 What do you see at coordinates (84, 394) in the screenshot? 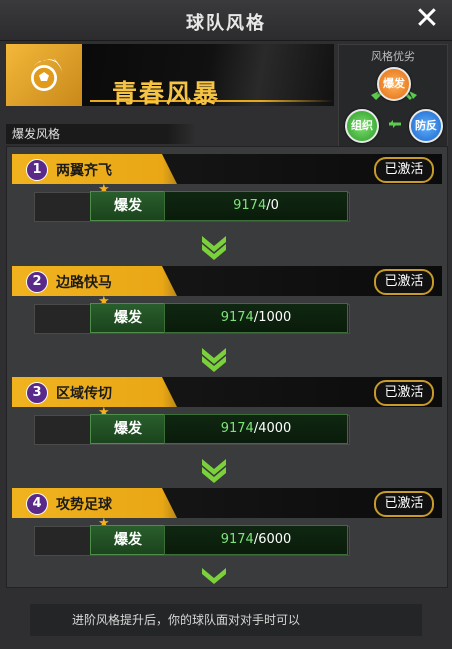
I see `stage-name: 区域传切` at bounding box center [84, 394].